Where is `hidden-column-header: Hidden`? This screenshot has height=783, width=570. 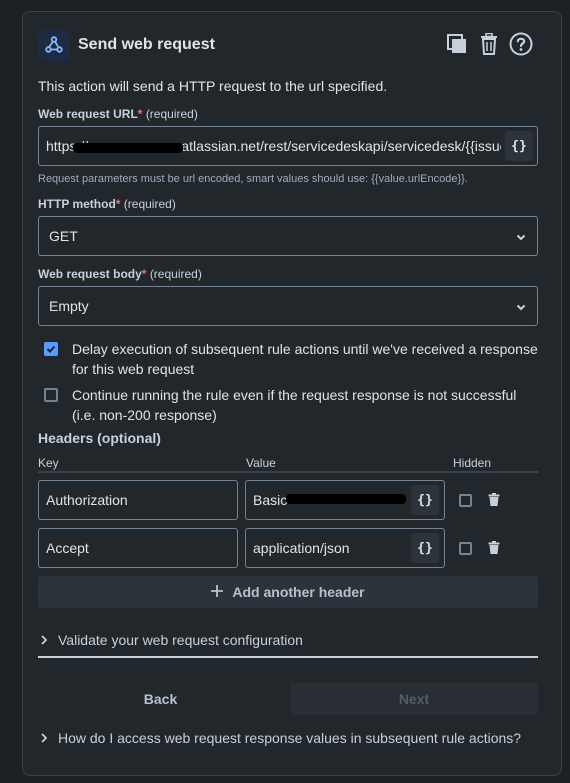
hidden-column-header: Hidden is located at coordinates (472, 463).